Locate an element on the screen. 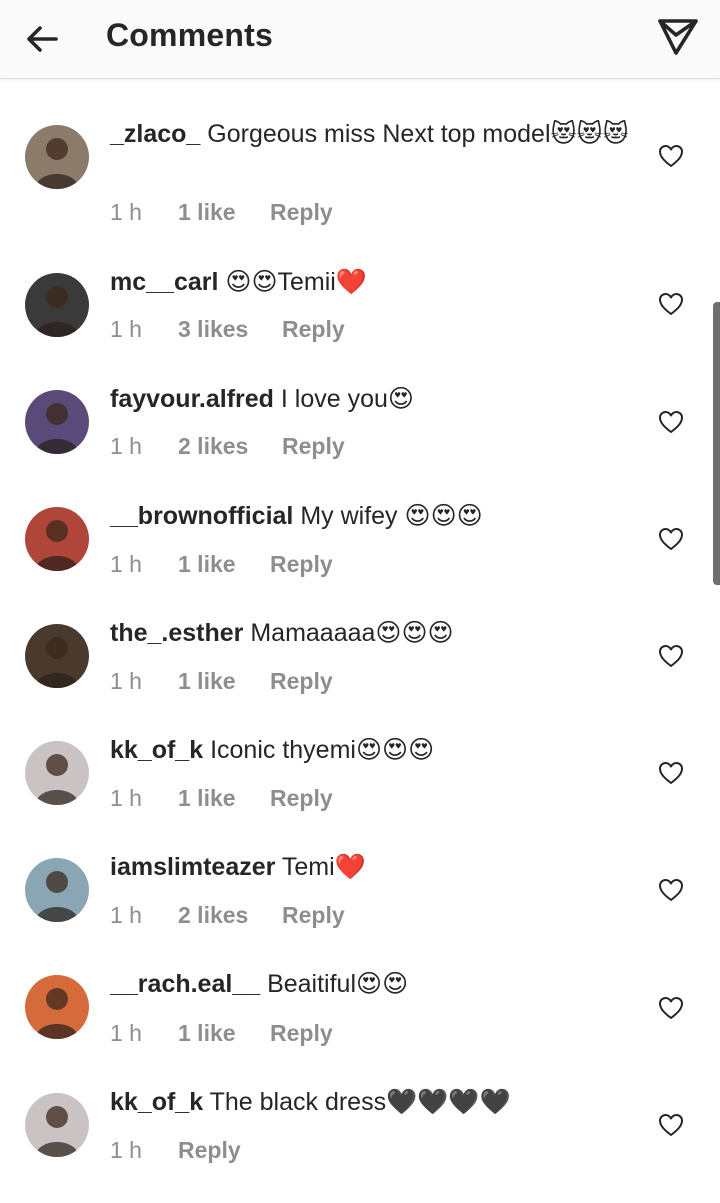  scrollbar is located at coordinates (716, 443).